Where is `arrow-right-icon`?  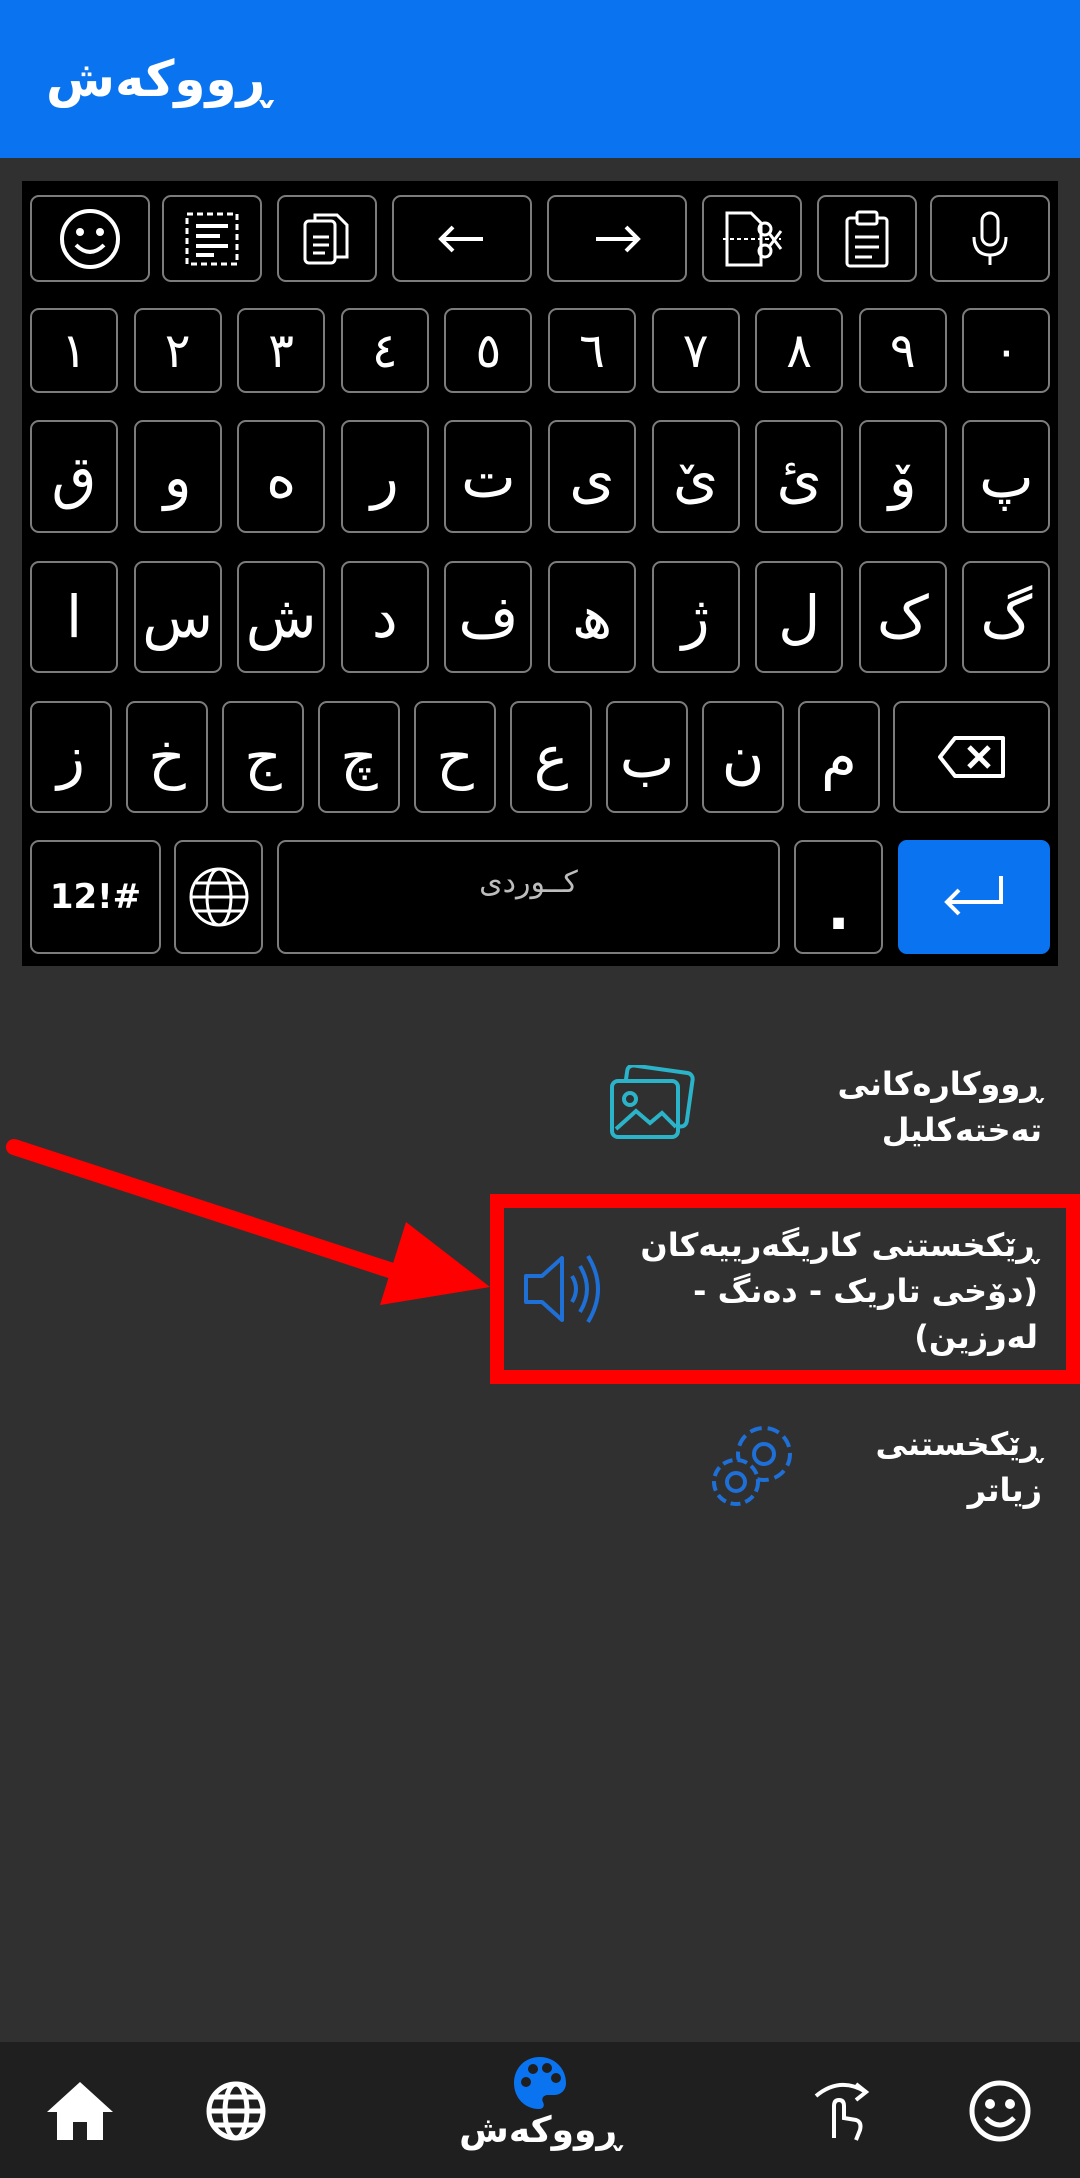 arrow-right-icon is located at coordinates (617, 239).